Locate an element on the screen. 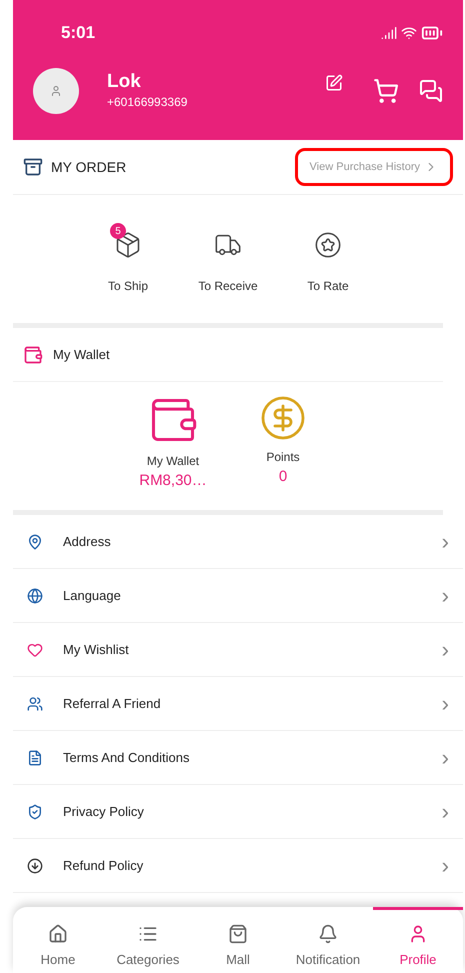 This screenshot has width=465, height=973. people-icon is located at coordinates (35, 704).